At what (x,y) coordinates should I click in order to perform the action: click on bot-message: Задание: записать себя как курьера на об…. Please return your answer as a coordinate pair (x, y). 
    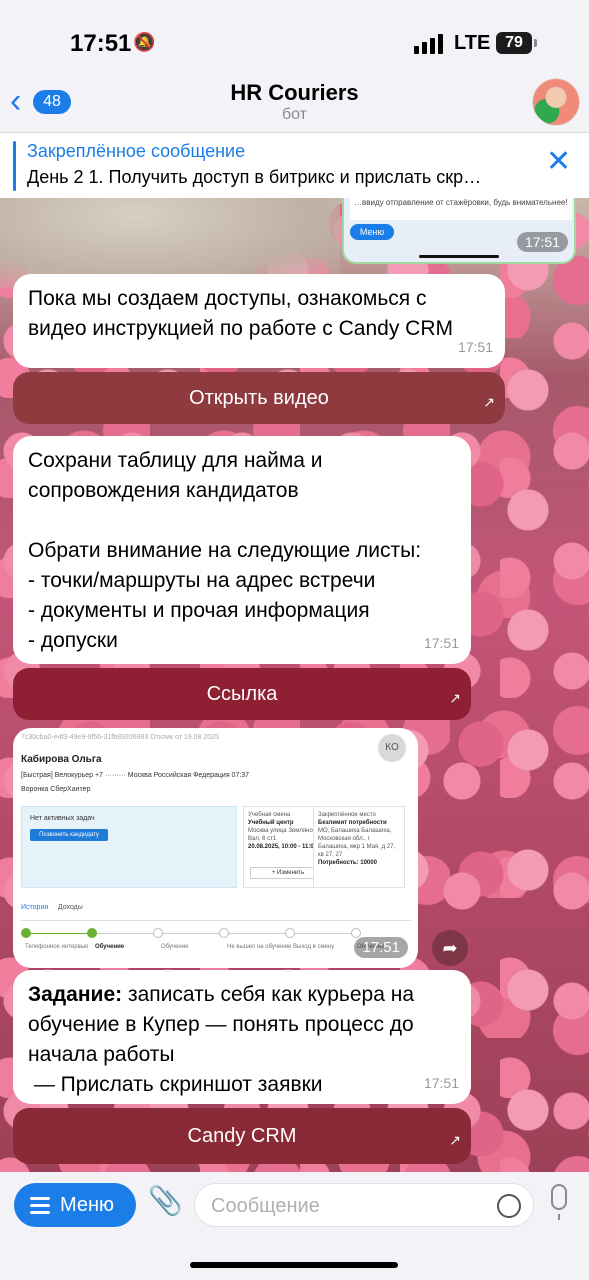
    Looking at the image, I should click on (242, 1037).